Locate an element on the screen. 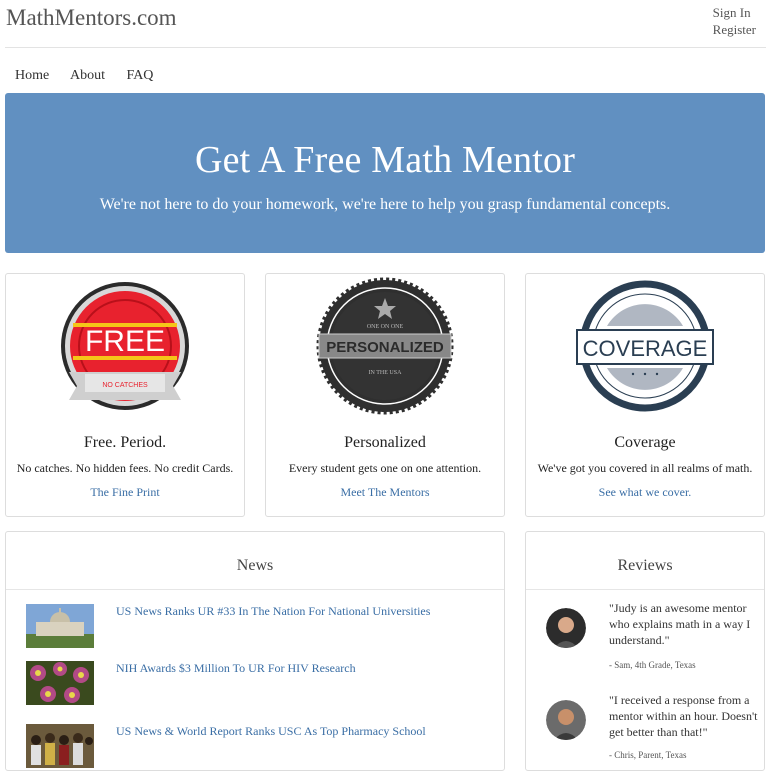 The width and height of the screenshot is (772, 773). auth-links: Sign In Register is located at coordinates (734, 21).